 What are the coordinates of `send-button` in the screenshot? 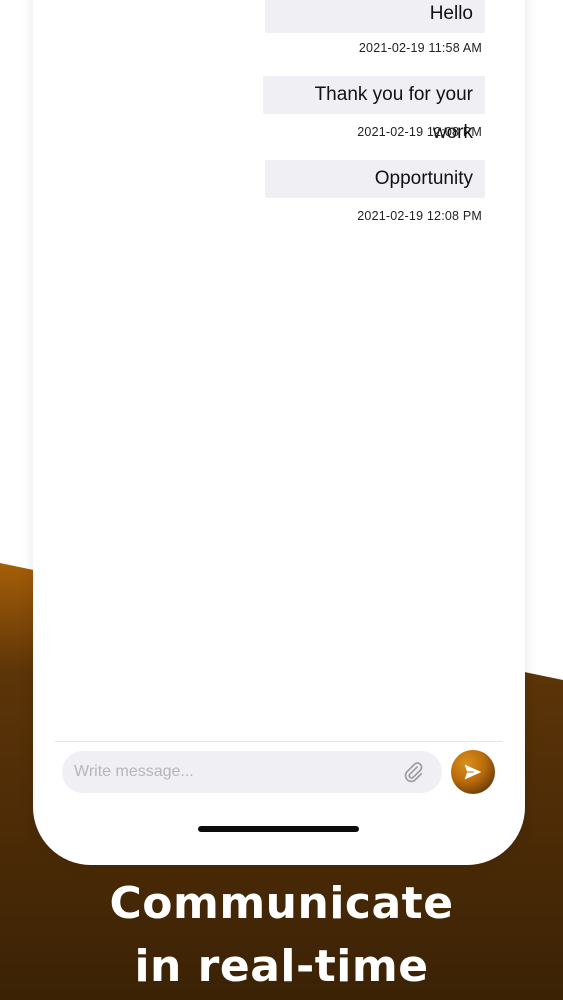 It's located at (473, 772).